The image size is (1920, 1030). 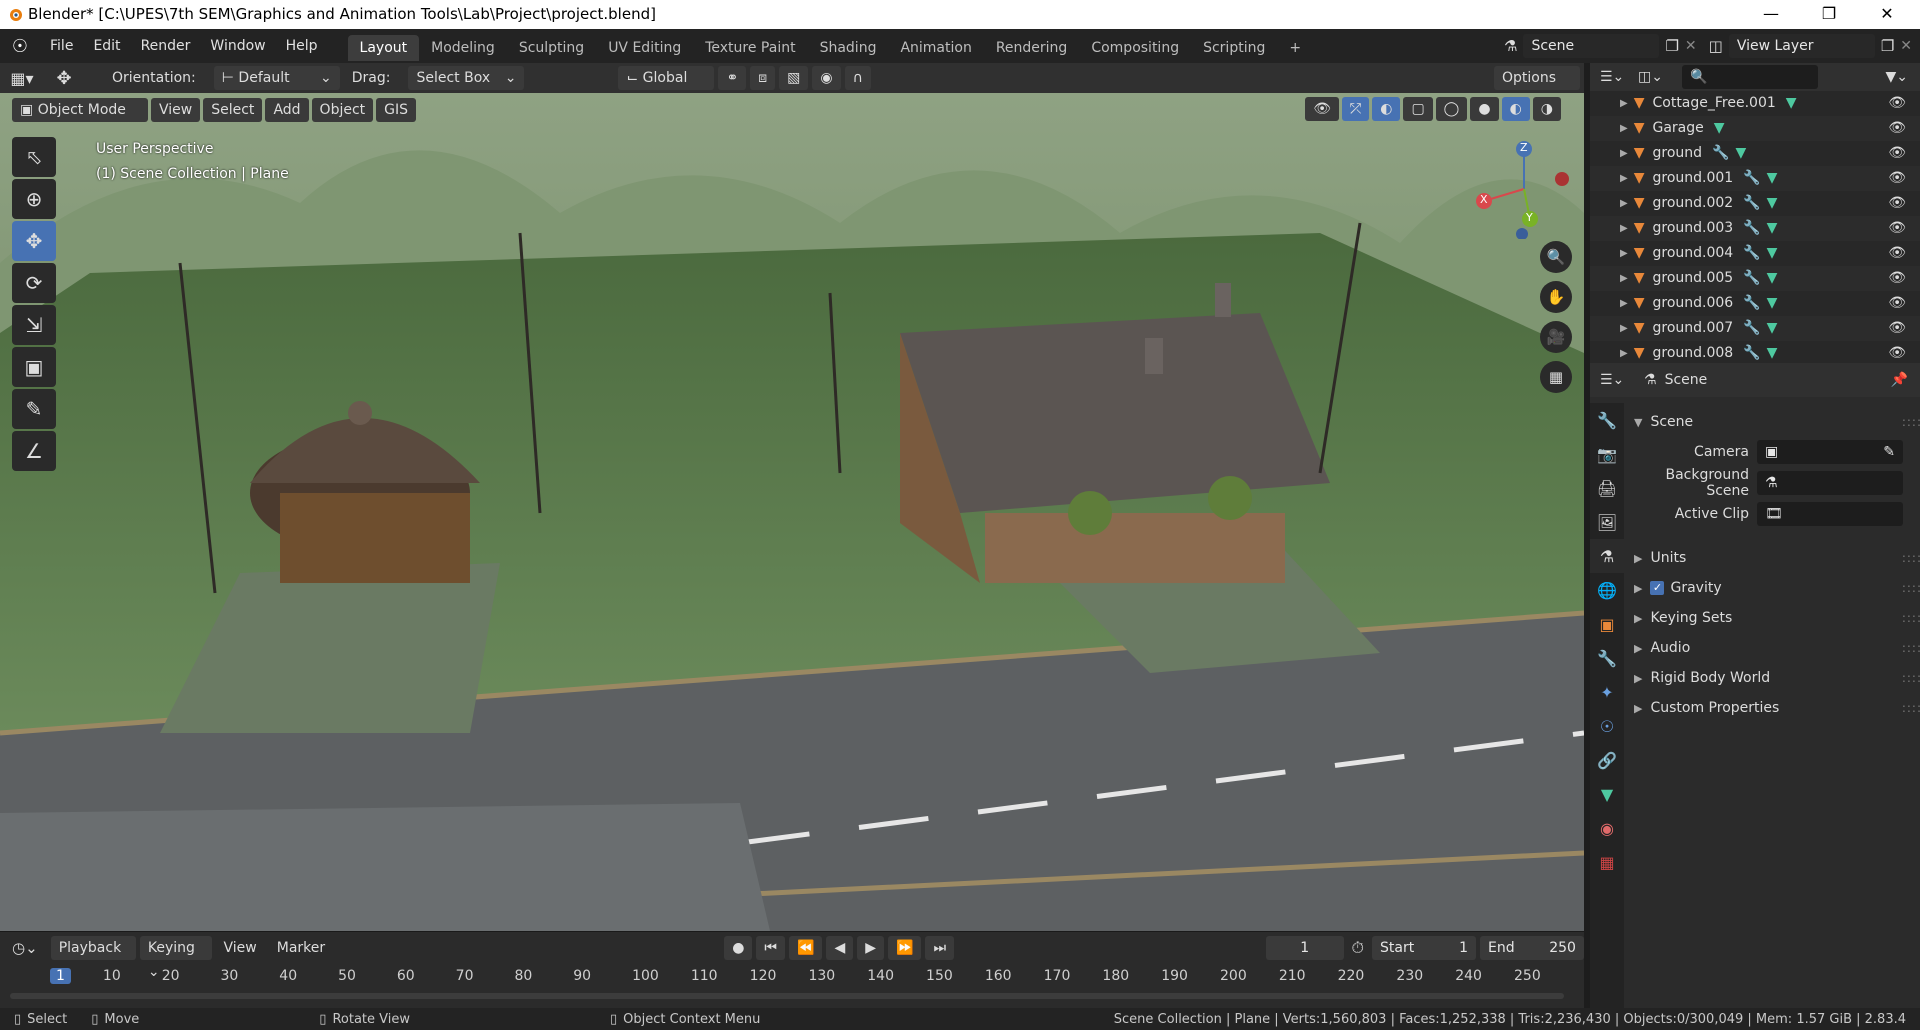 I want to click on scene-panel-header: ▼ Scene ::::, so click(x=1772, y=422).